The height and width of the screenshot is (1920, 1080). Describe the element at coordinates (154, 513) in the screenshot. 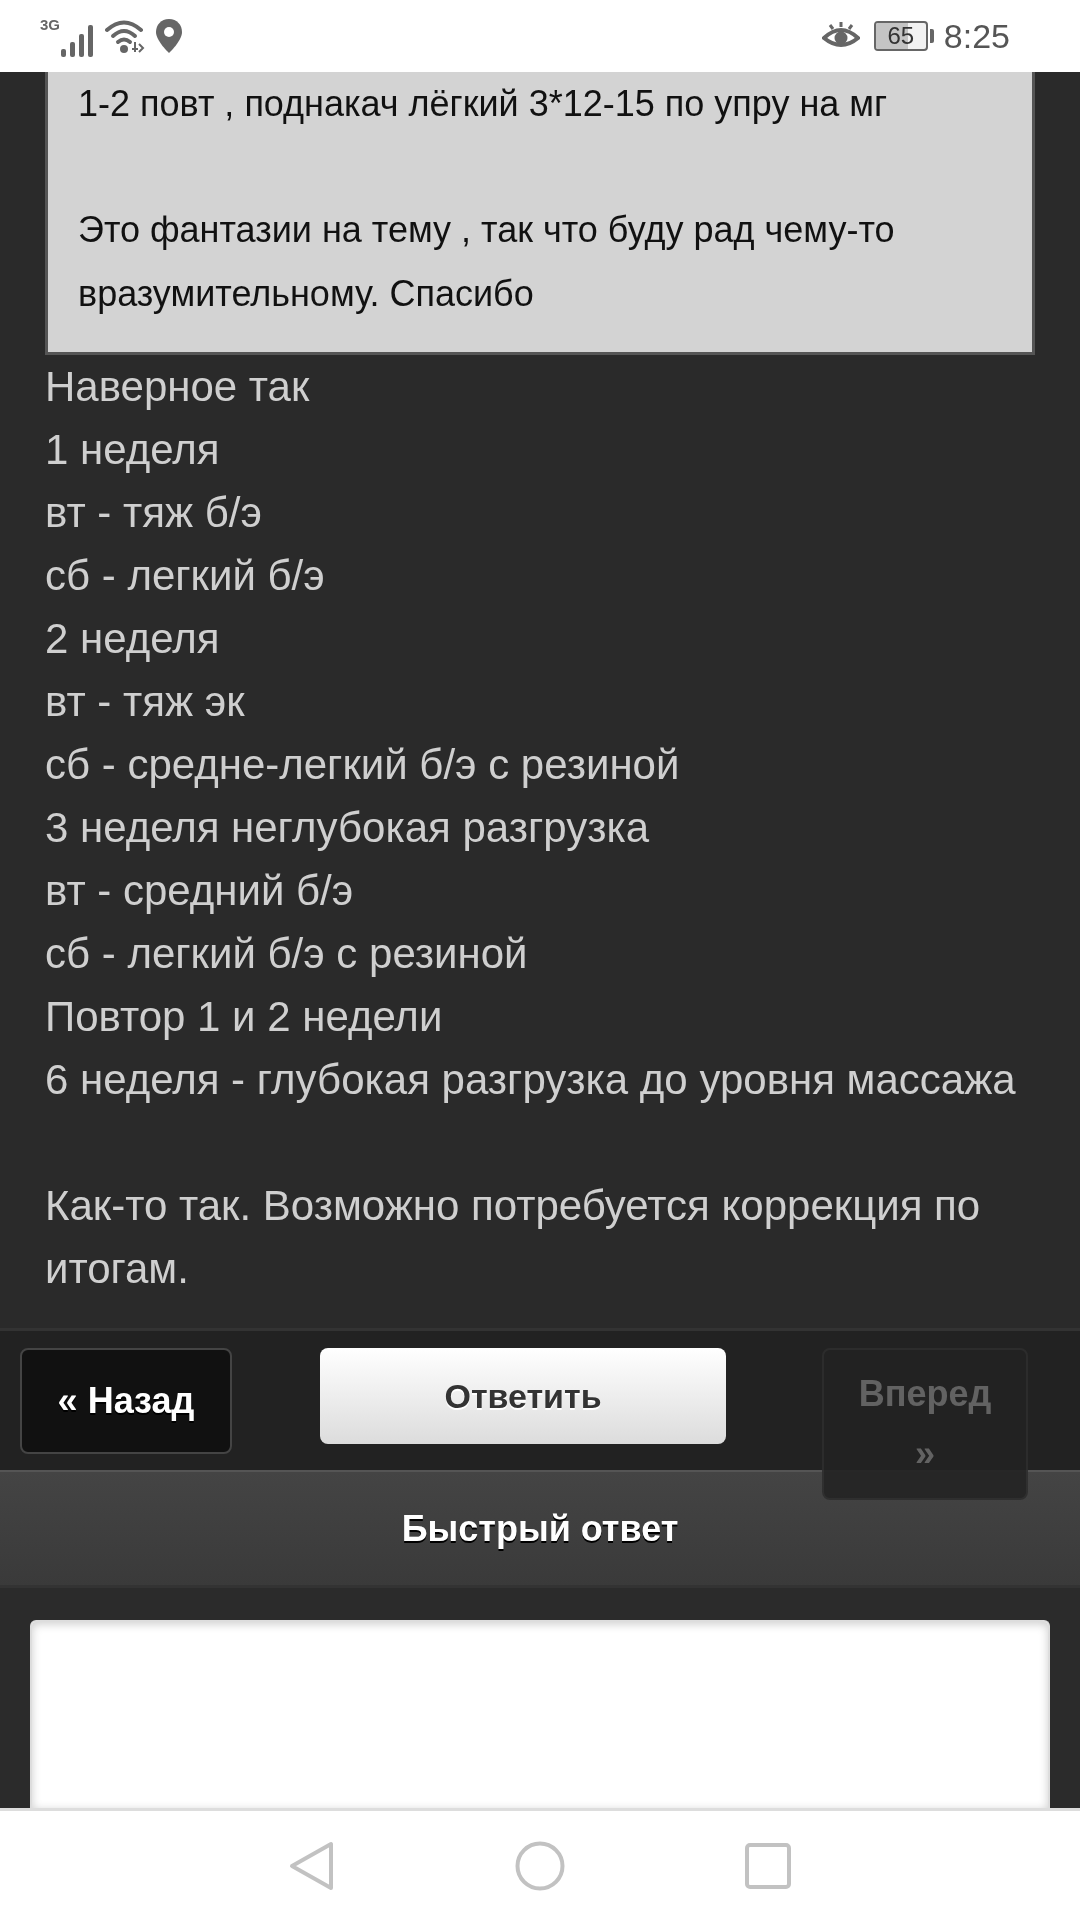

I see `post-text-line: вт - тяж б/э` at that location.